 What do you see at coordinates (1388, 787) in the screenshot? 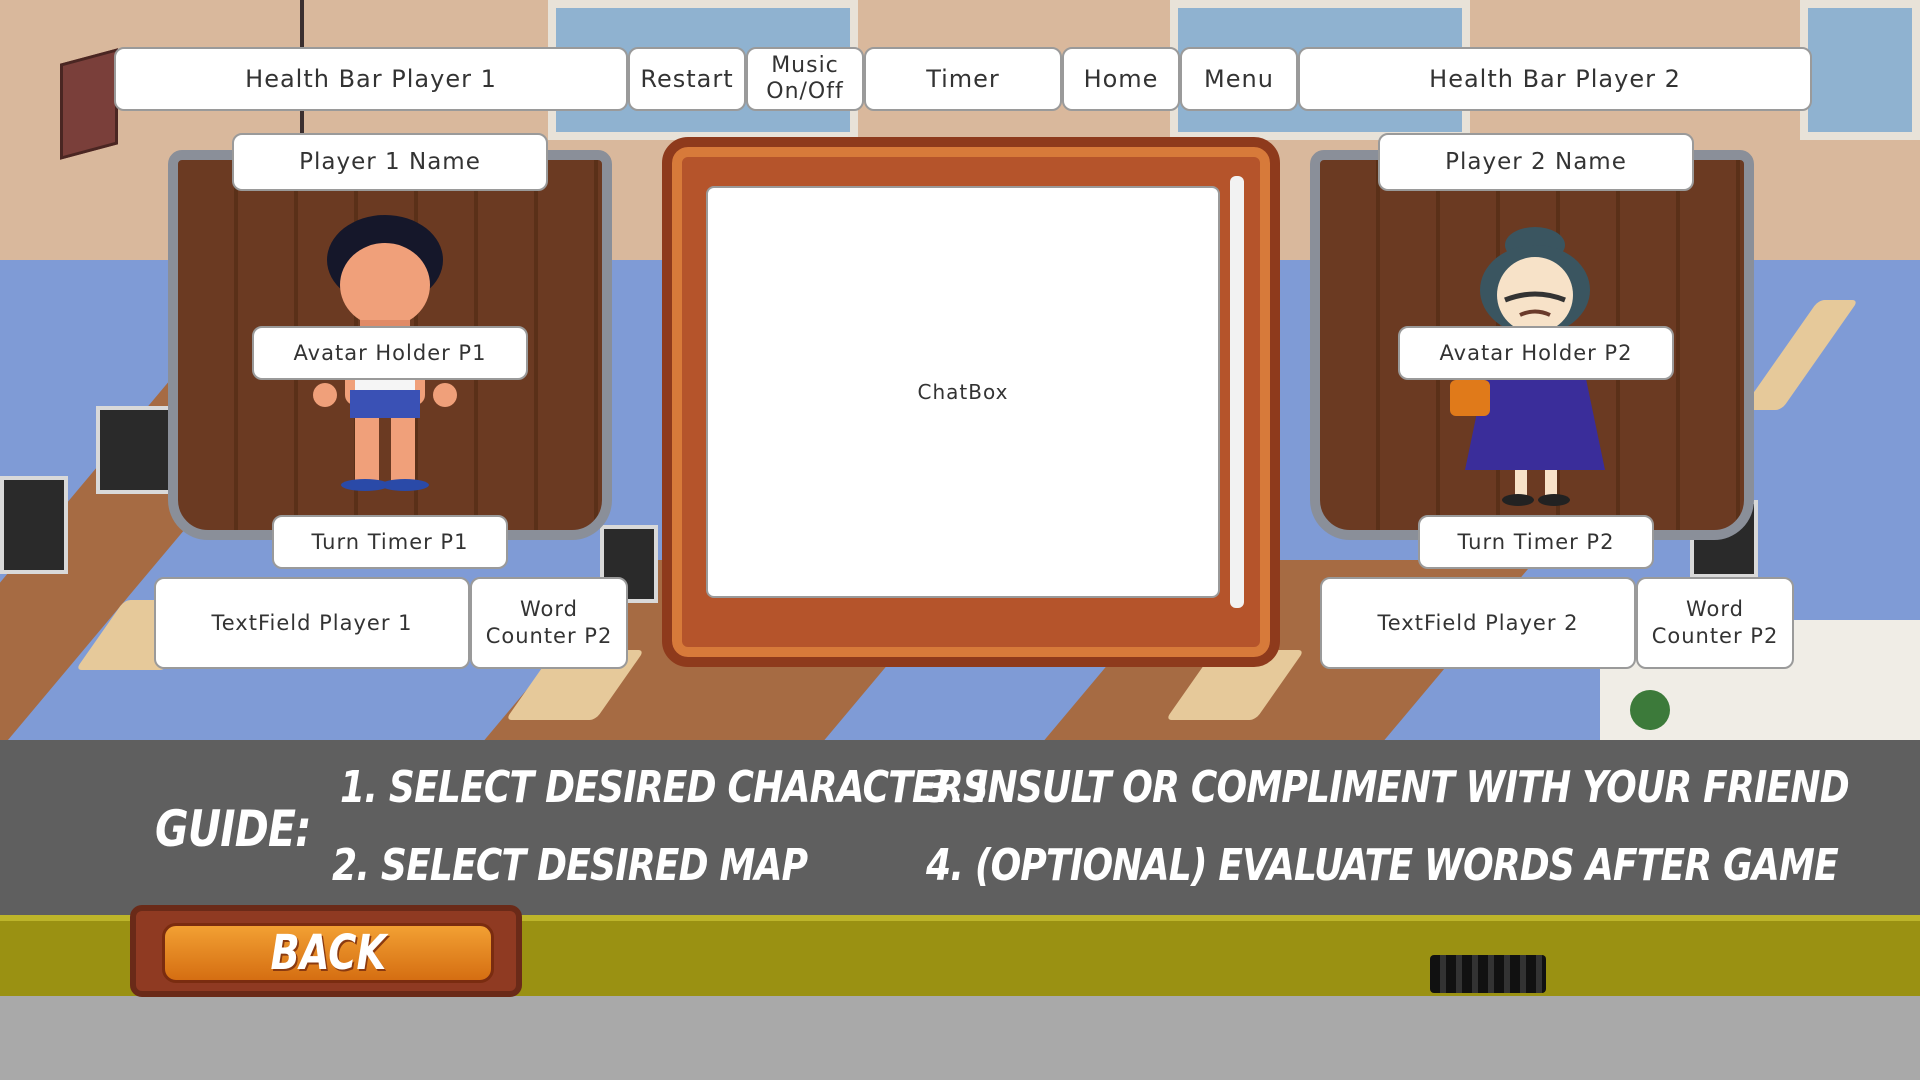
I see `guide-step-3: 3. INSULT OR COMPLIMENT WITH YOUR FRIEND` at bounding box center [1388, 787].